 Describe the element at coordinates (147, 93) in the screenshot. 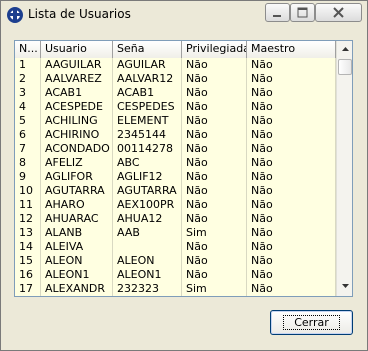

I see `cell-sena: ACAB1` at that location.